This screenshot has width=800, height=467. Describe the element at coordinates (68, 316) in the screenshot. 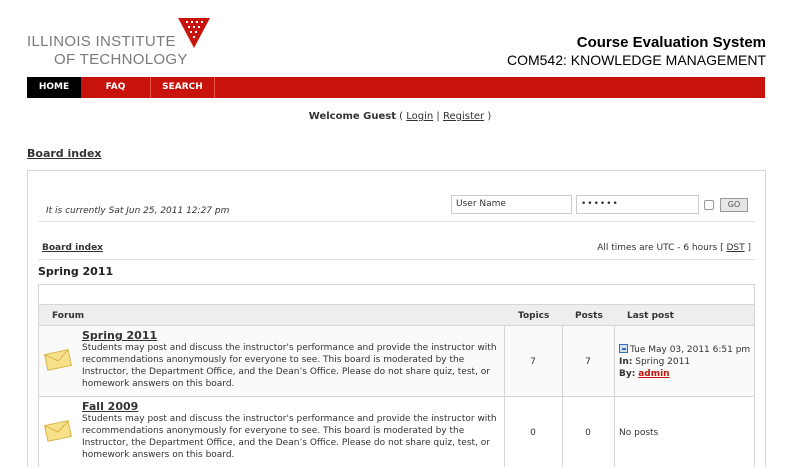

I see `col-forum: Forum` at that location.